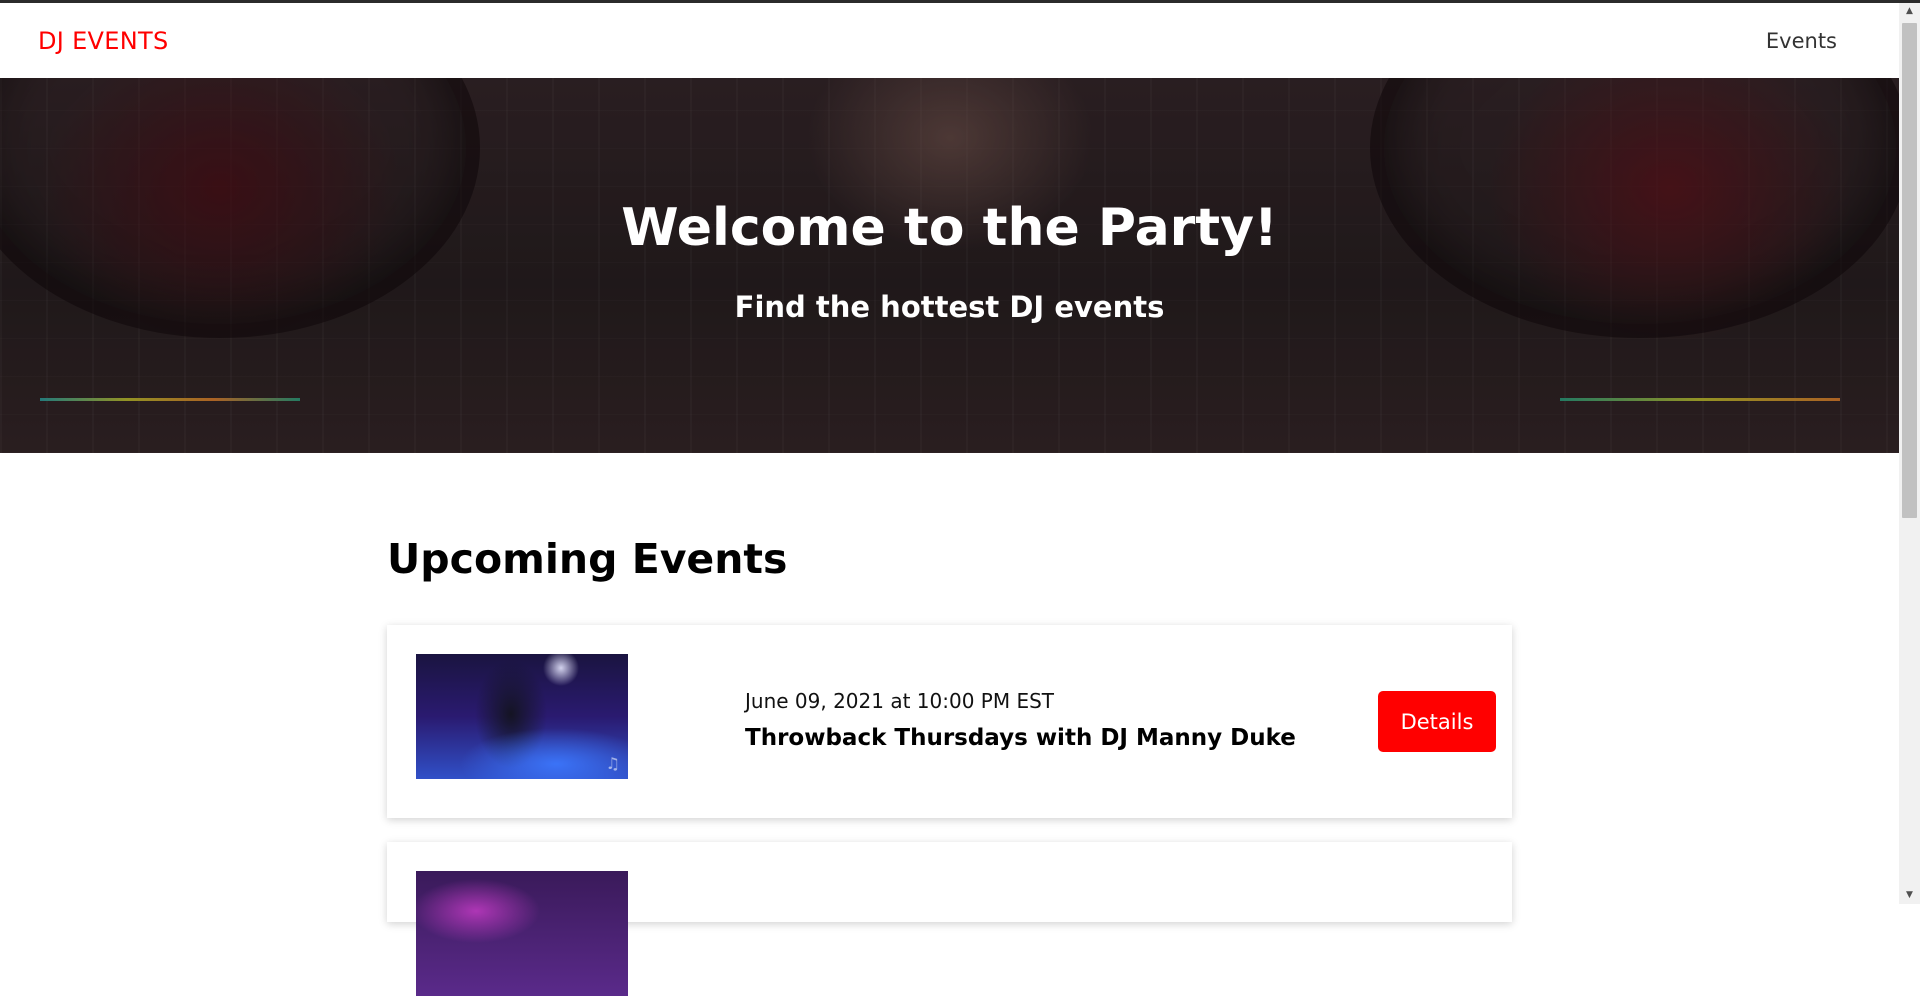 The height and width of the screenshot is (996, 1920). Describe the element at coordinates (1909, 11) in the screenshot. I see `scroll-up-icon: ▲` at that location.